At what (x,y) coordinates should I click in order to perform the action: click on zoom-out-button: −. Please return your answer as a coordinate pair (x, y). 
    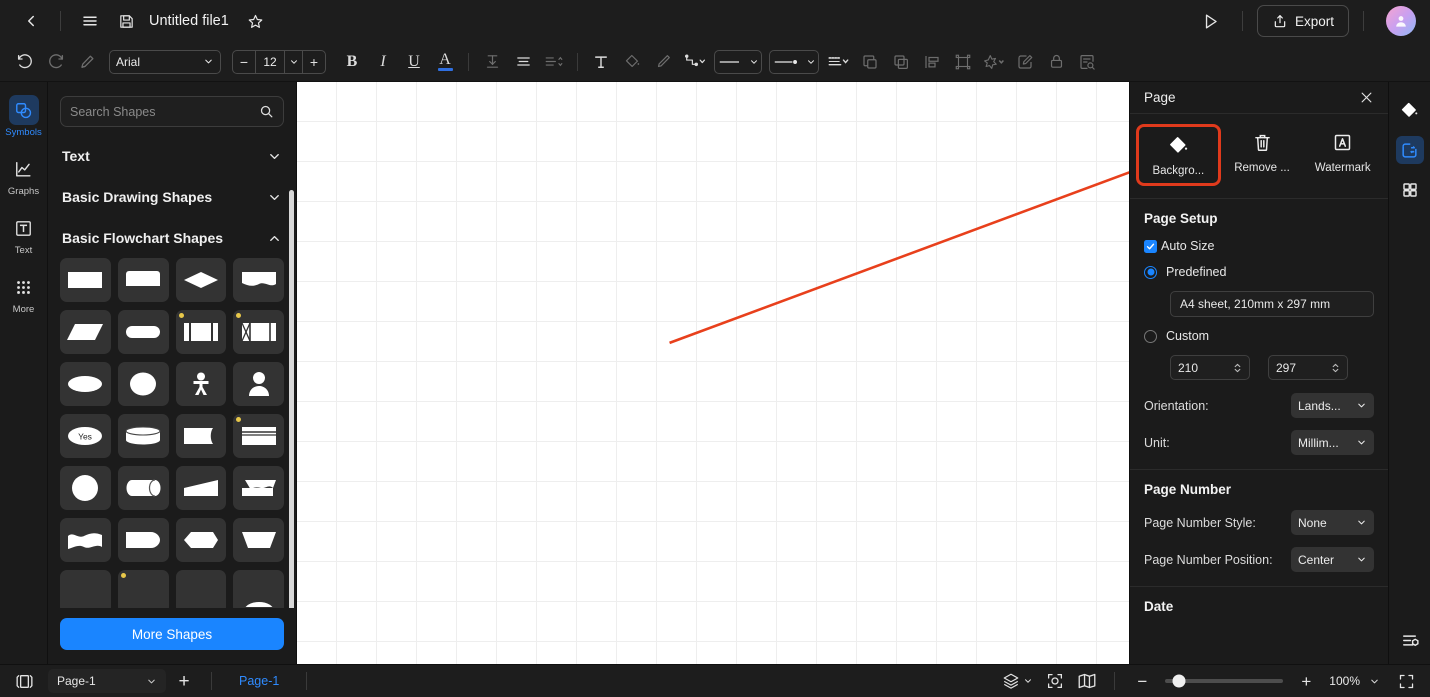
    Looking at the image, I should click on (1142, 681).